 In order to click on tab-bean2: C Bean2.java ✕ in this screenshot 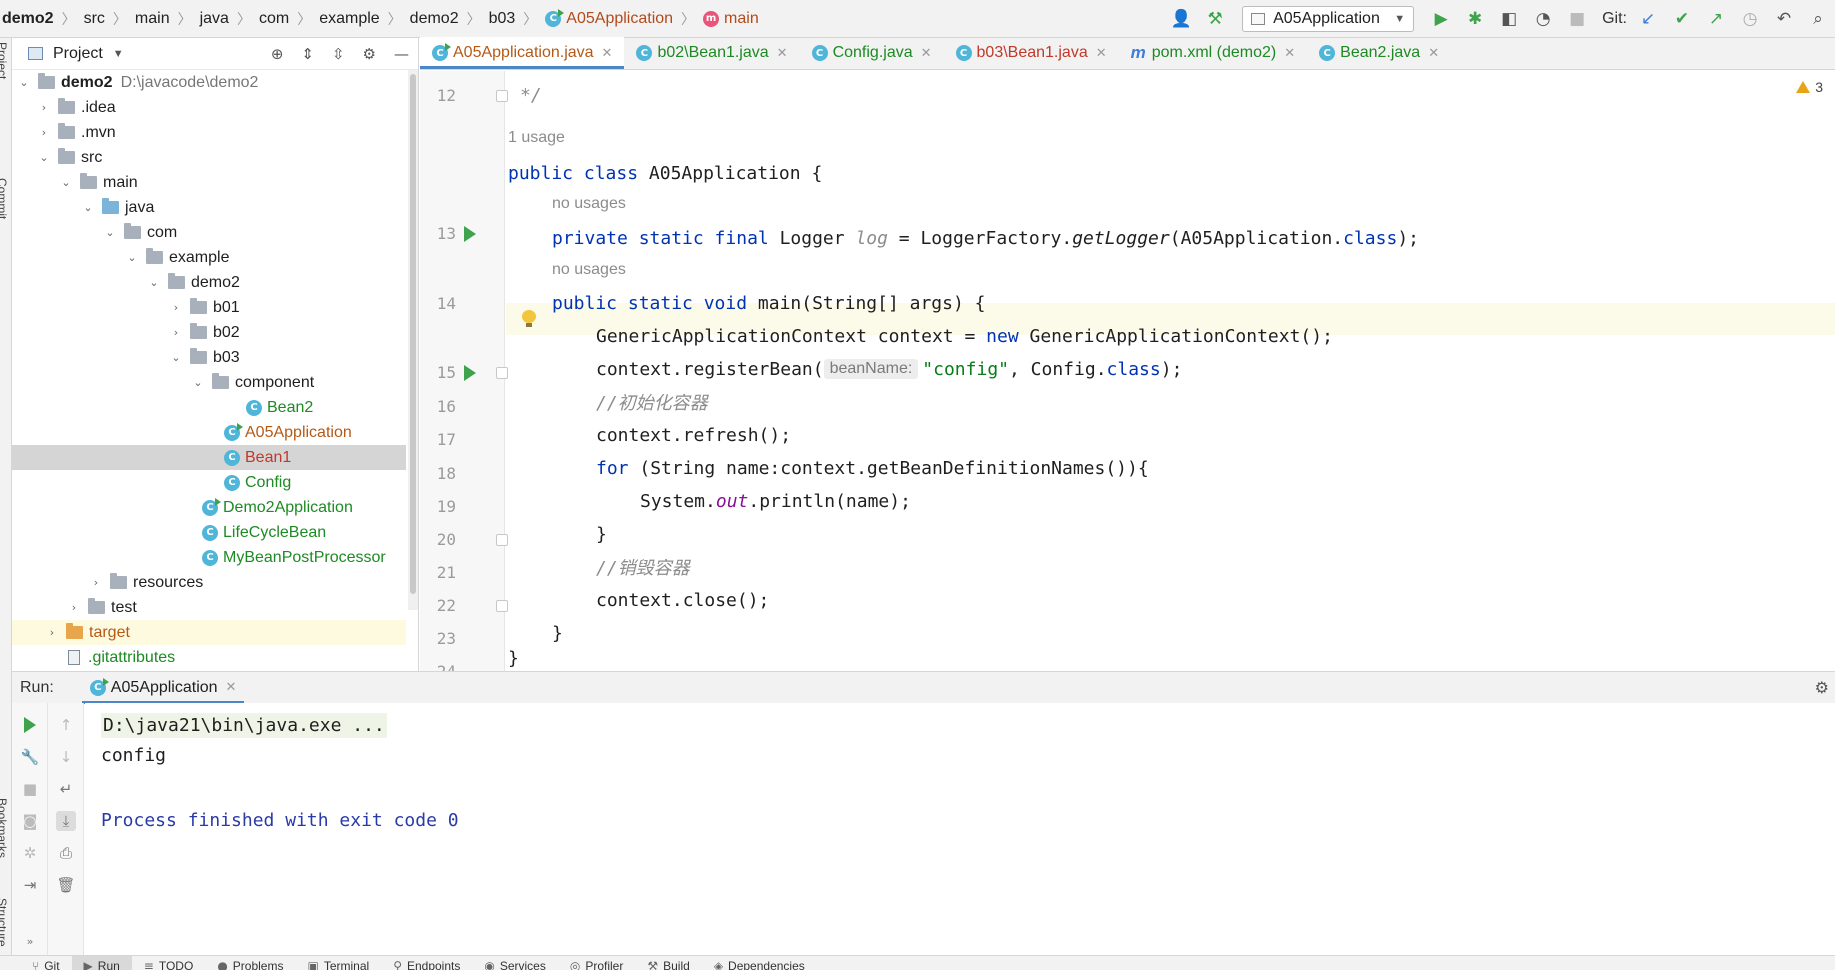, I will do `click(1379, 53)`.